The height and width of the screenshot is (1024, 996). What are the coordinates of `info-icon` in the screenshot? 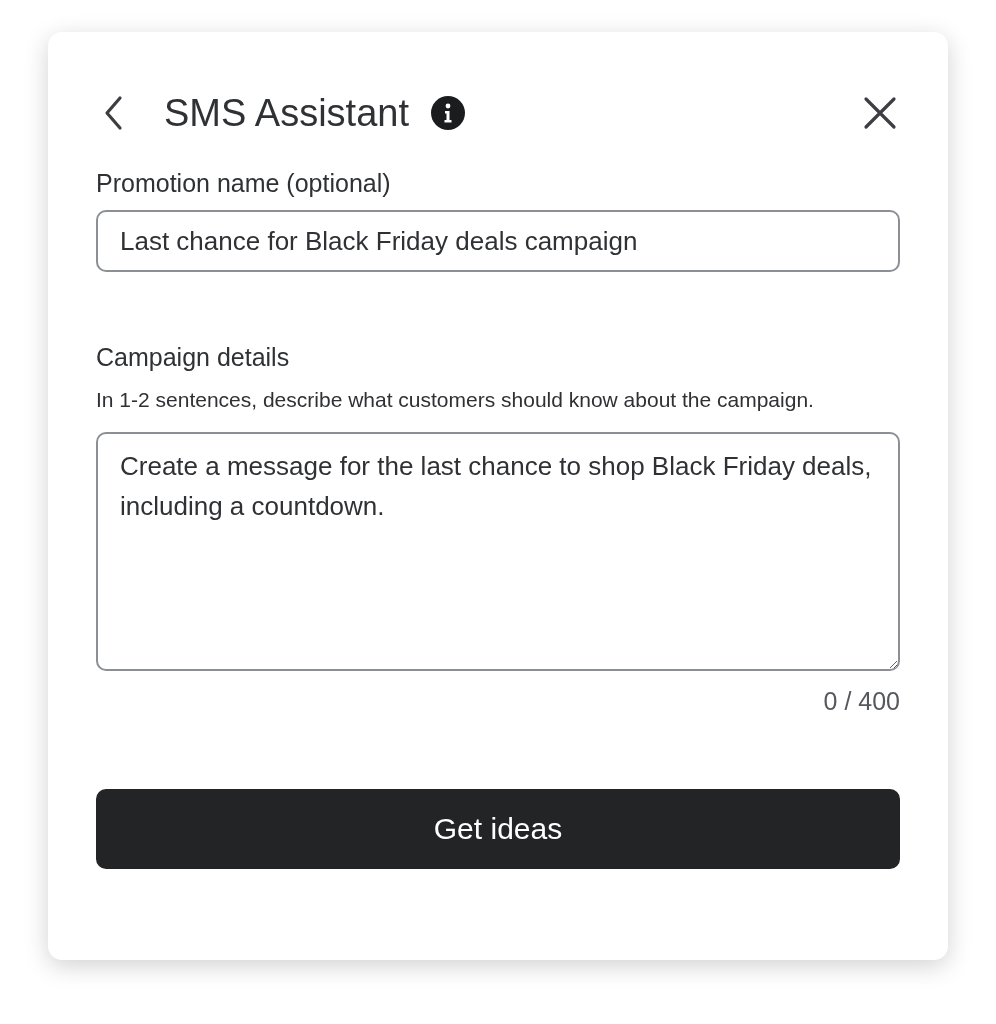 It's located at (448, 113).